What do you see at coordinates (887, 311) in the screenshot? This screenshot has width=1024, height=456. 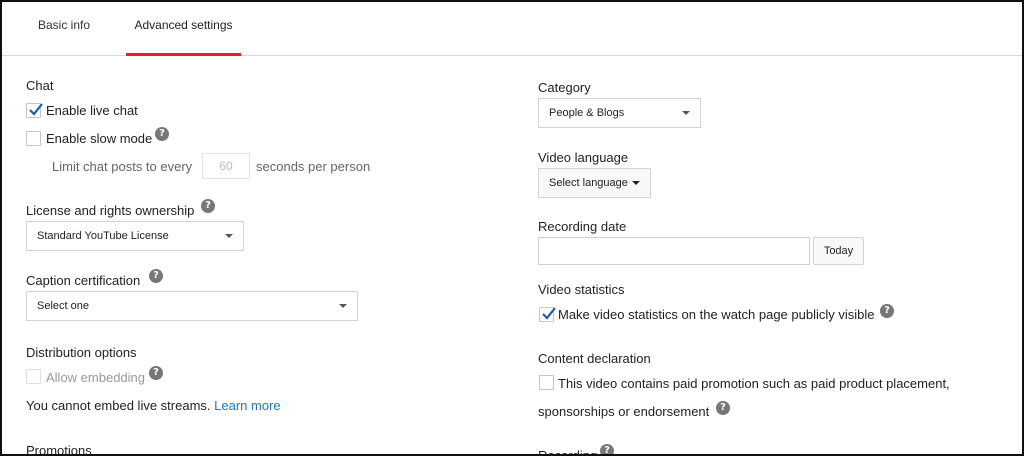 I see `video-statistics-help-icon: ?` at bounding box center [887, 311].